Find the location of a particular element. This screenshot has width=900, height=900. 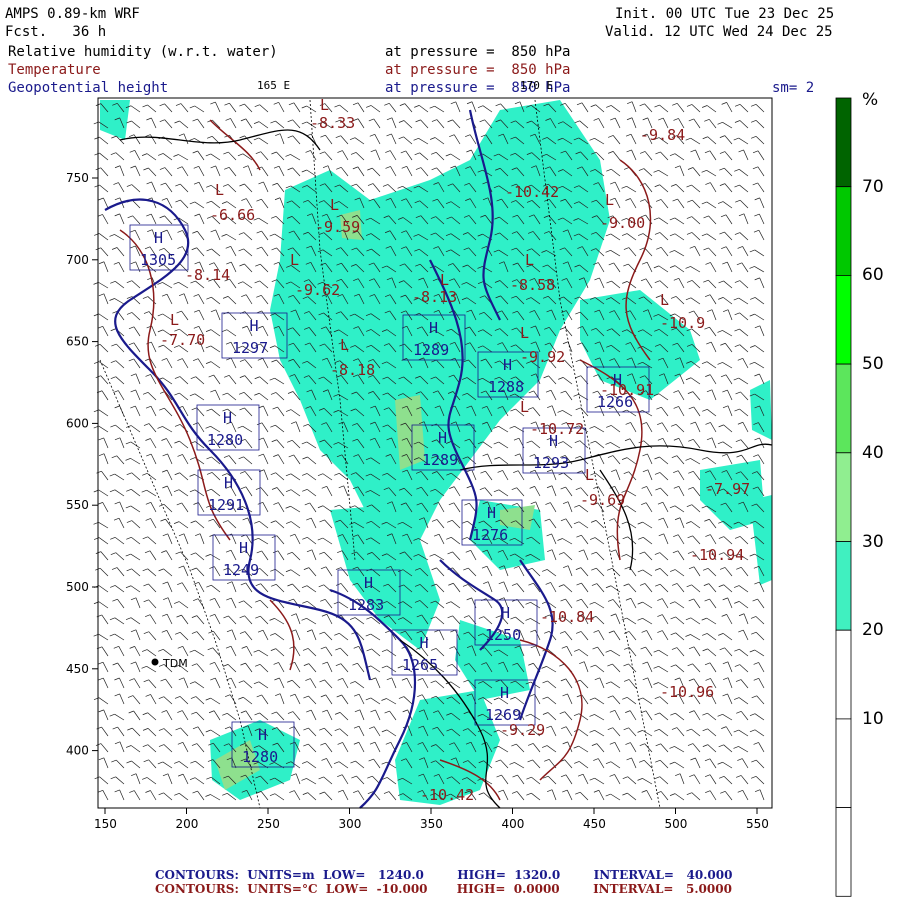

y-tick-label: 450 is located at coordinates (77, 669).